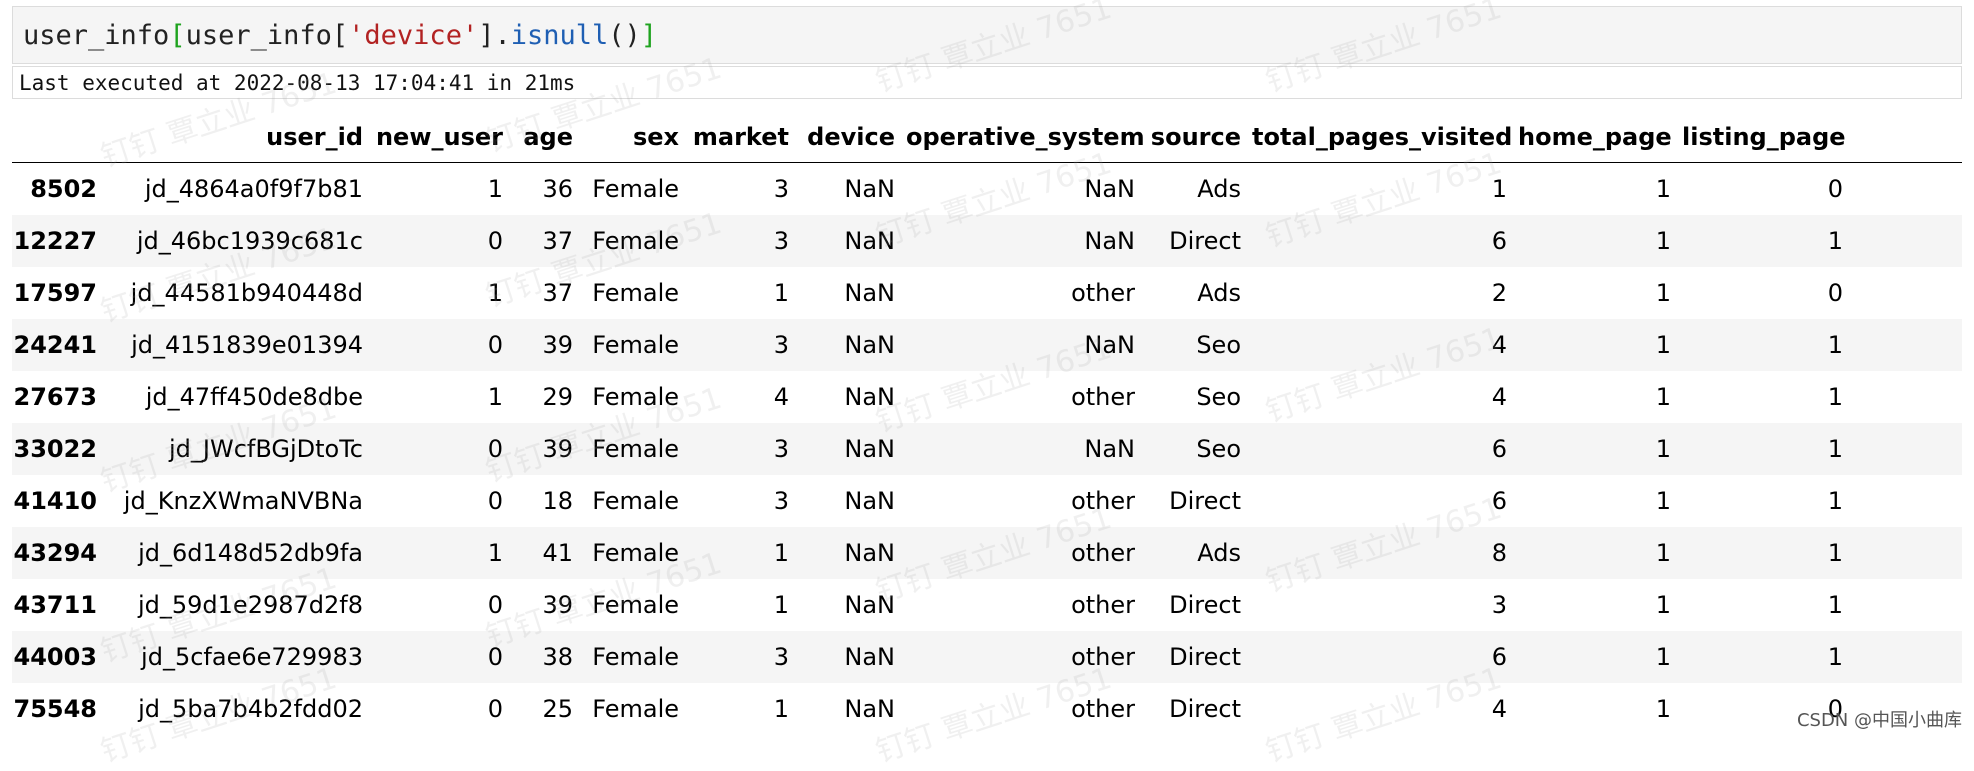  What do you see at coordinates (444, 137) in the screenshot?
I see `column-header: new_user` at bounding box center [444, 137].